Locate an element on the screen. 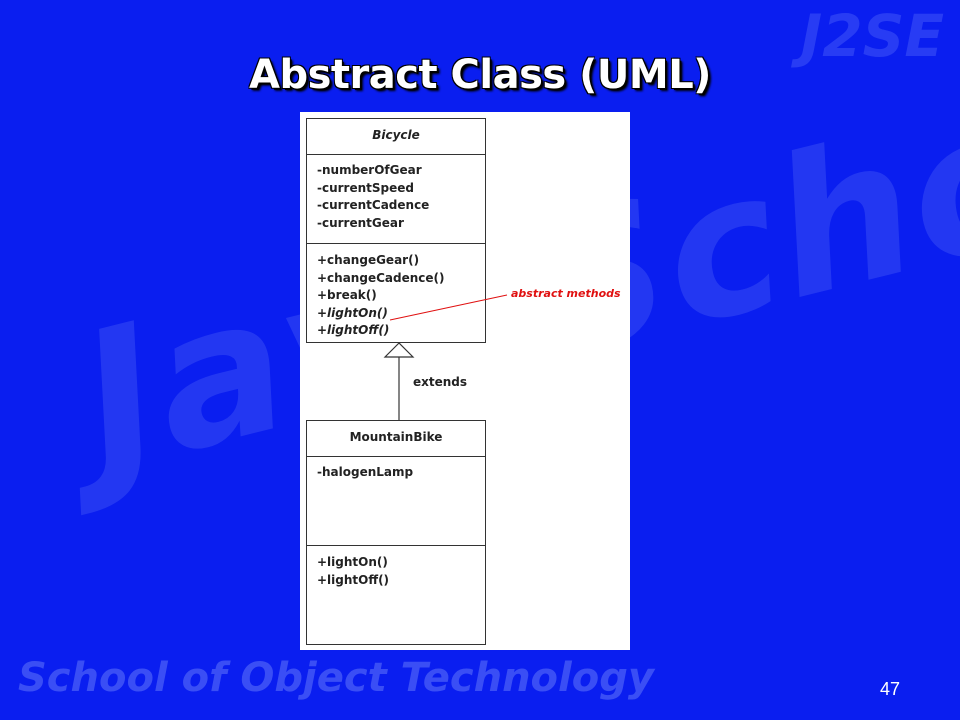 This screenshot has height=720, width=960. inheritance-arrowhead is located at coordinates (399, 350).